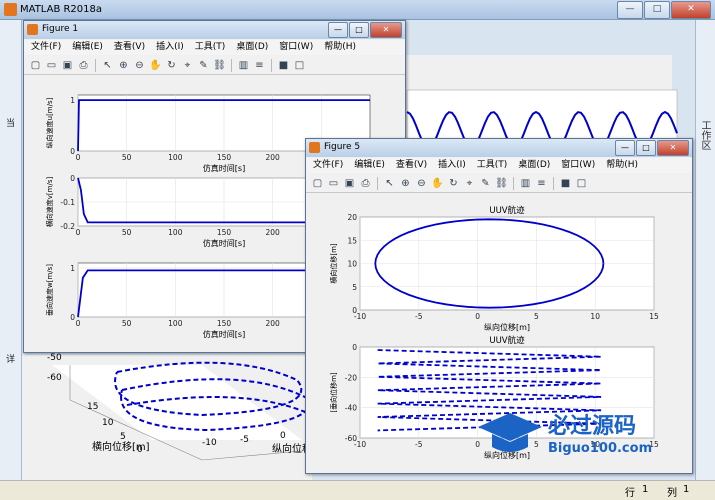  What do you see at coordinates (72, 317) in the screenshot?
I see `y-tick-label: 0` at bounding box center [72, 317].